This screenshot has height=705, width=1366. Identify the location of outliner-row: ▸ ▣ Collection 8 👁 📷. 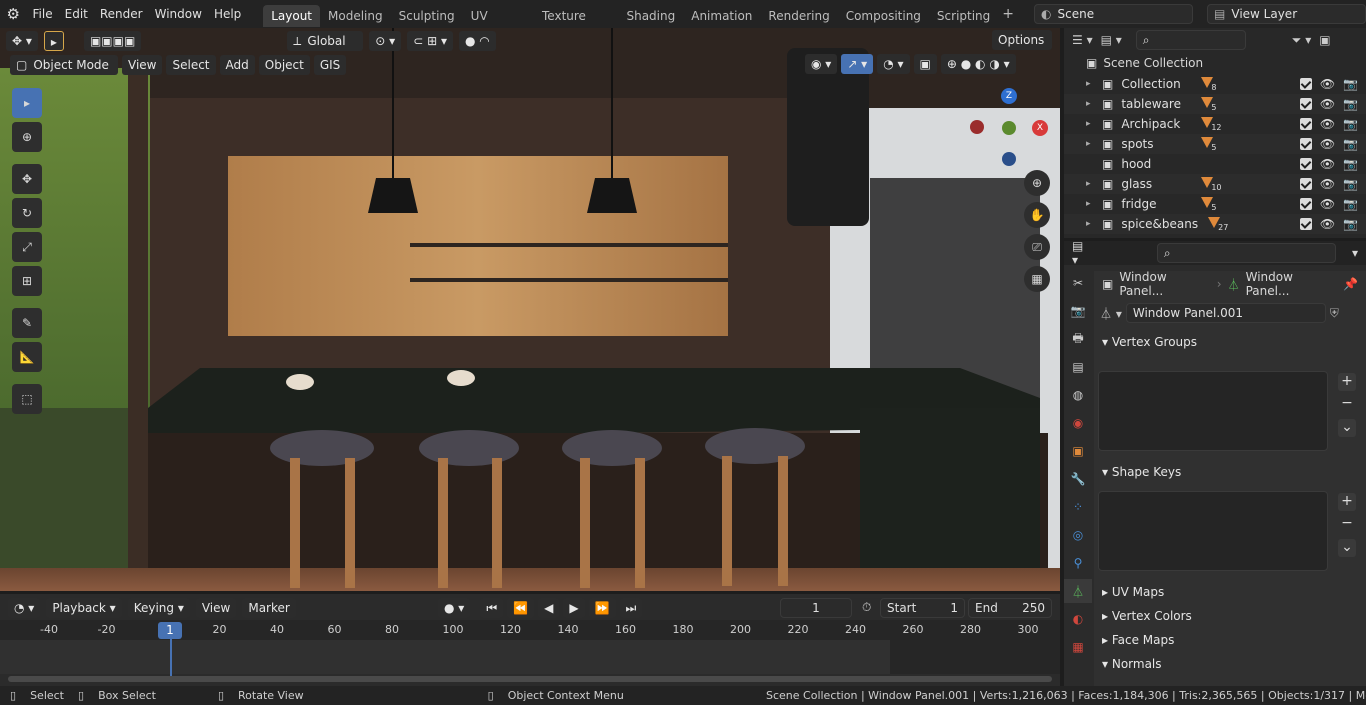
(1215, 84).